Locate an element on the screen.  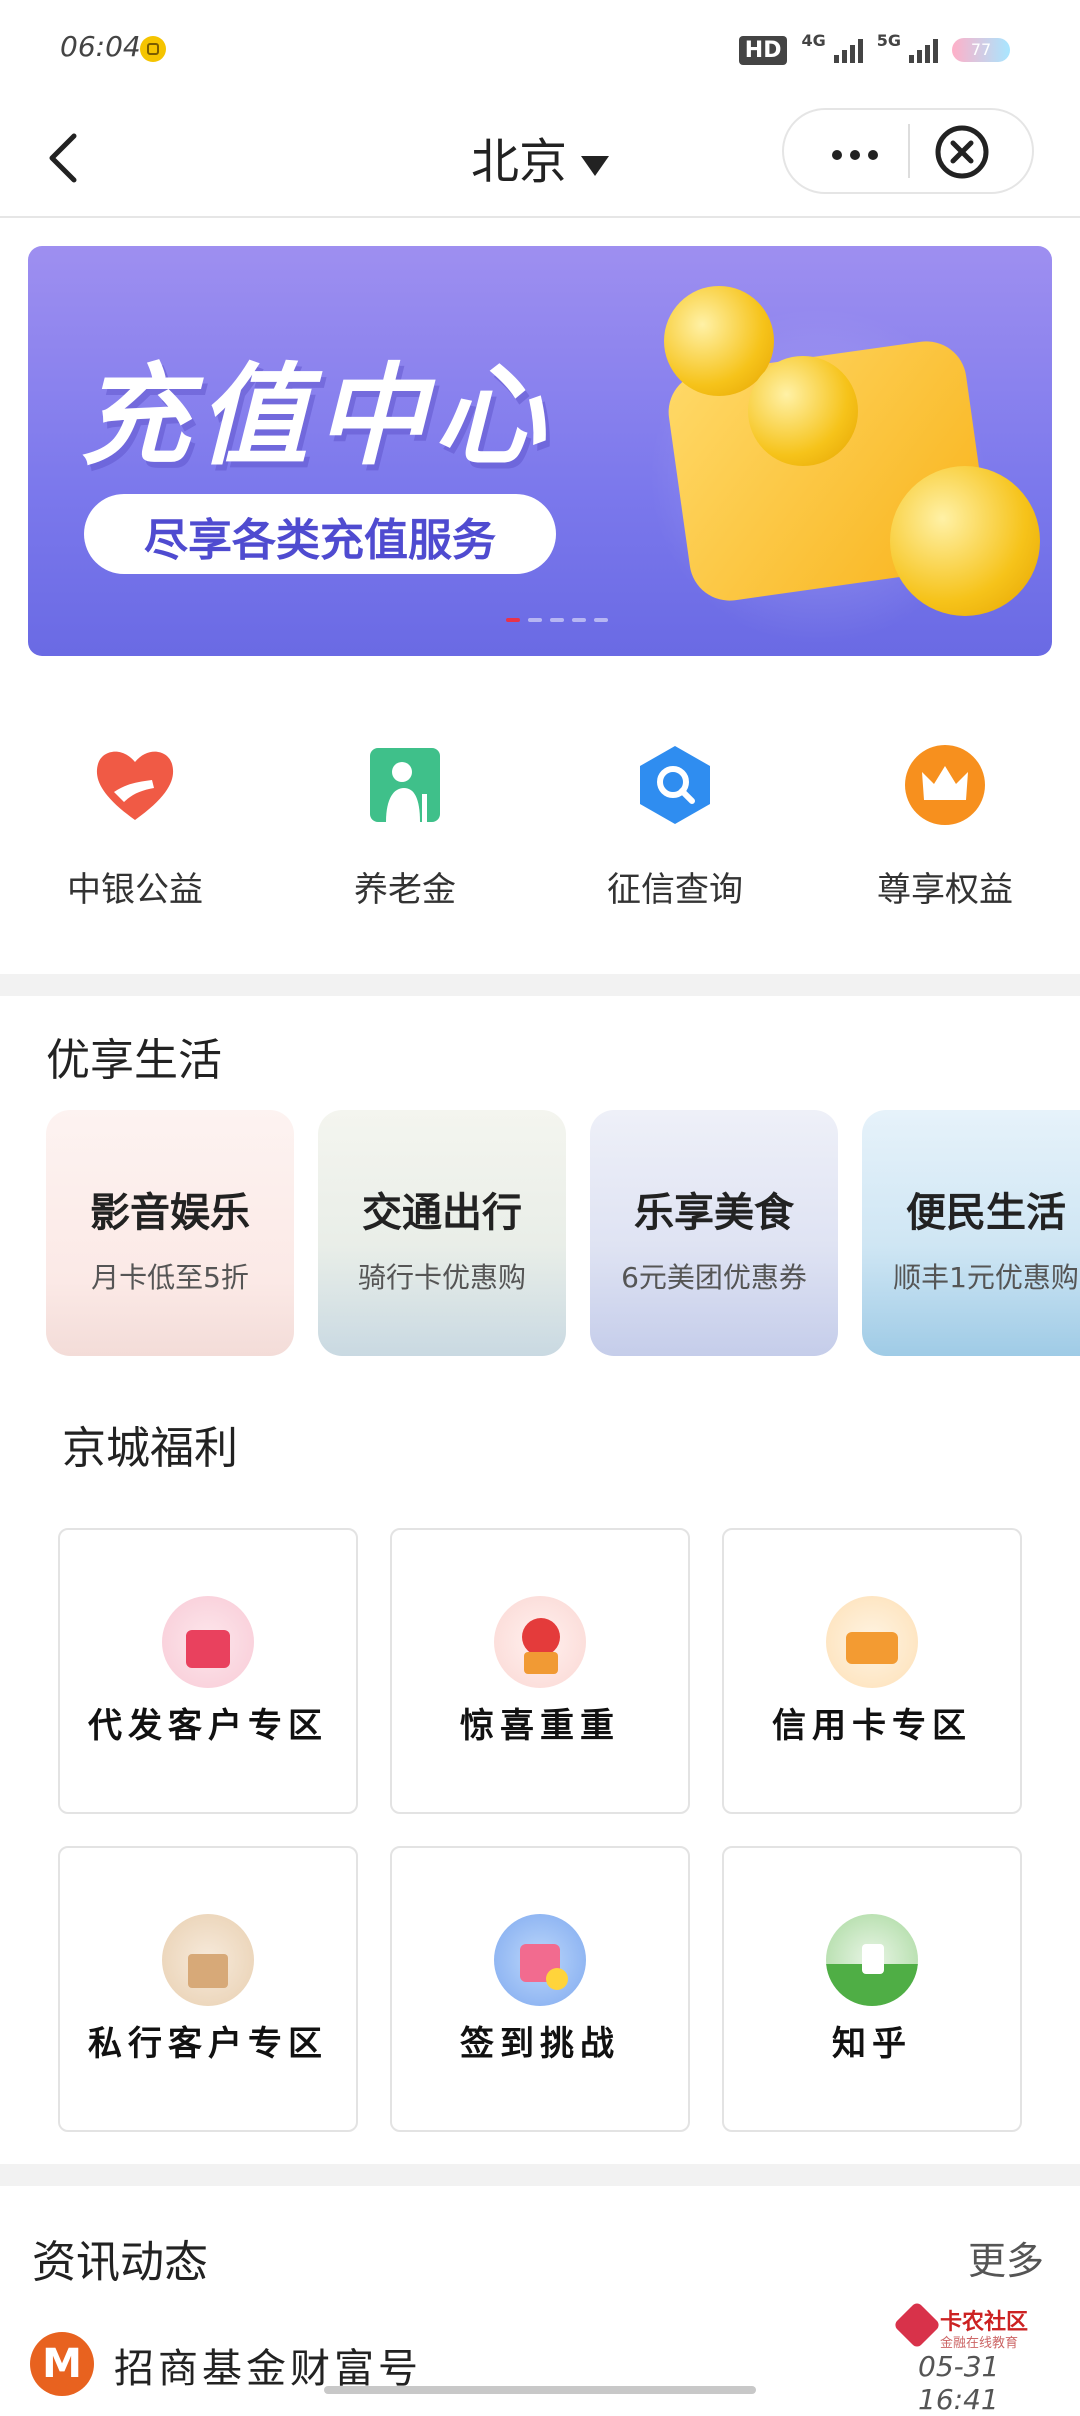
mini-program-capsule is located at coordinates (908, 151).